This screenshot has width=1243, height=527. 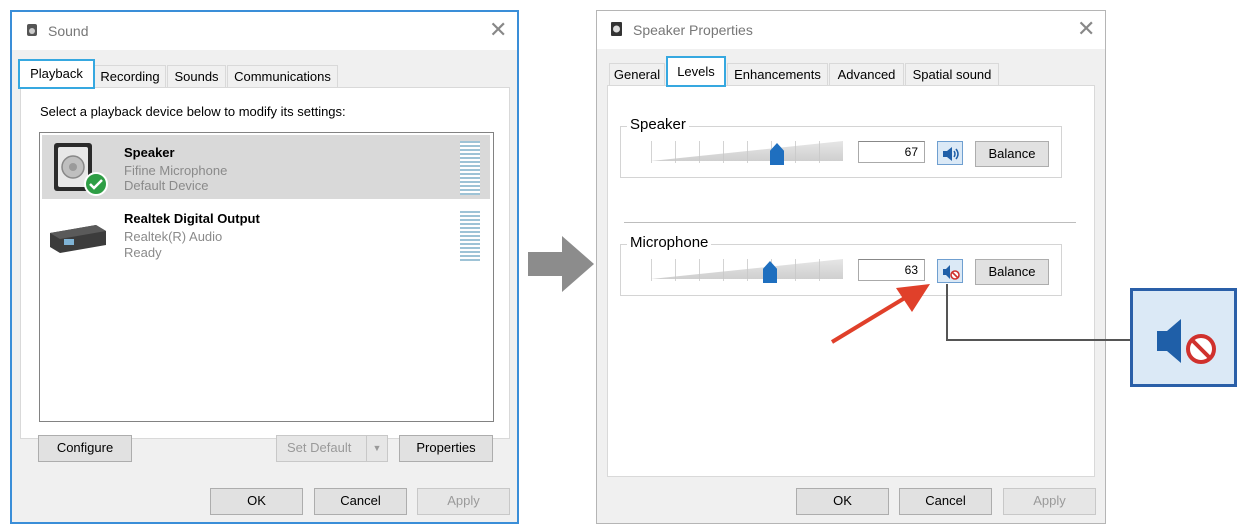 What do you see at coordinates (1039, 314) in the screenshot?
I see `callout-connector` at bounding box center [1039, 314].